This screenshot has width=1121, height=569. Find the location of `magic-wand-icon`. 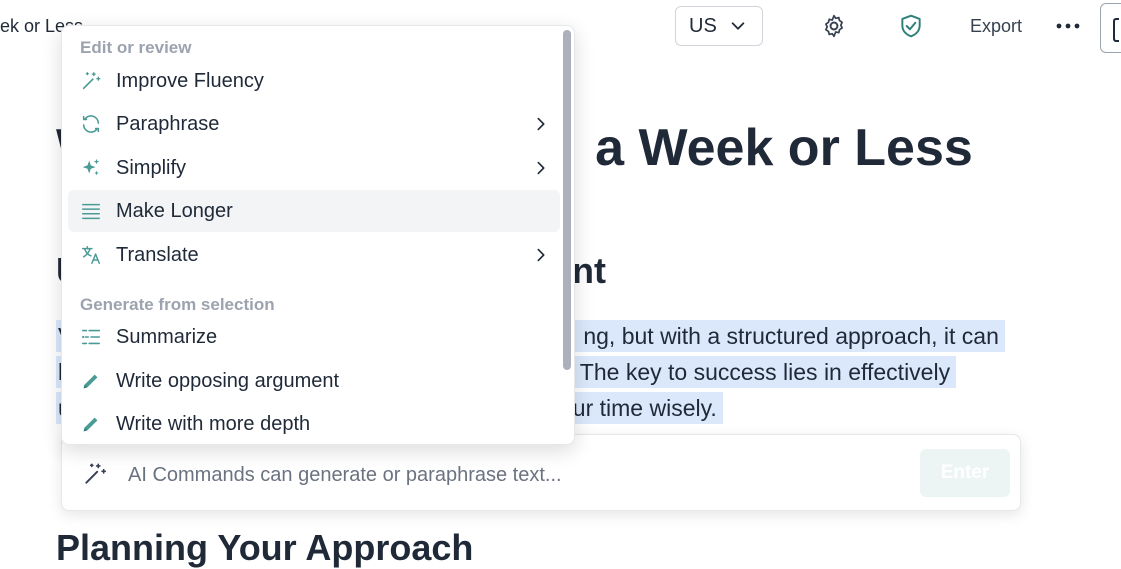

magic-wand-icon is located at coordinates (96, 473).